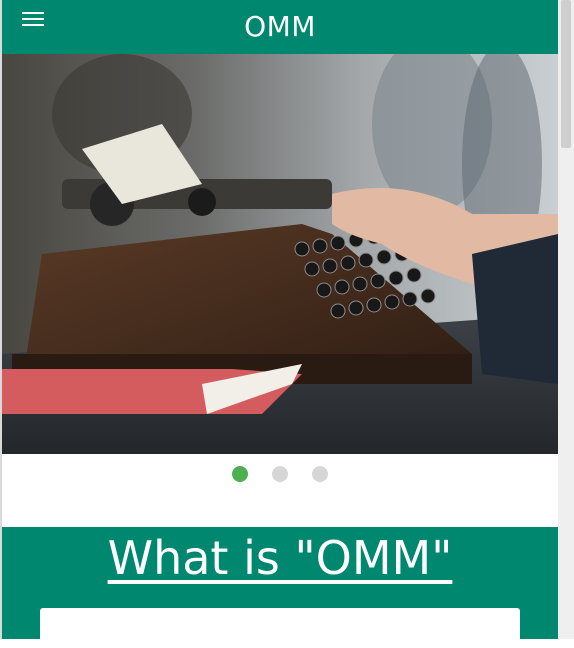  Describe the element at coordinates (280, 628) in the screenshot. I see `content-card` at that location.